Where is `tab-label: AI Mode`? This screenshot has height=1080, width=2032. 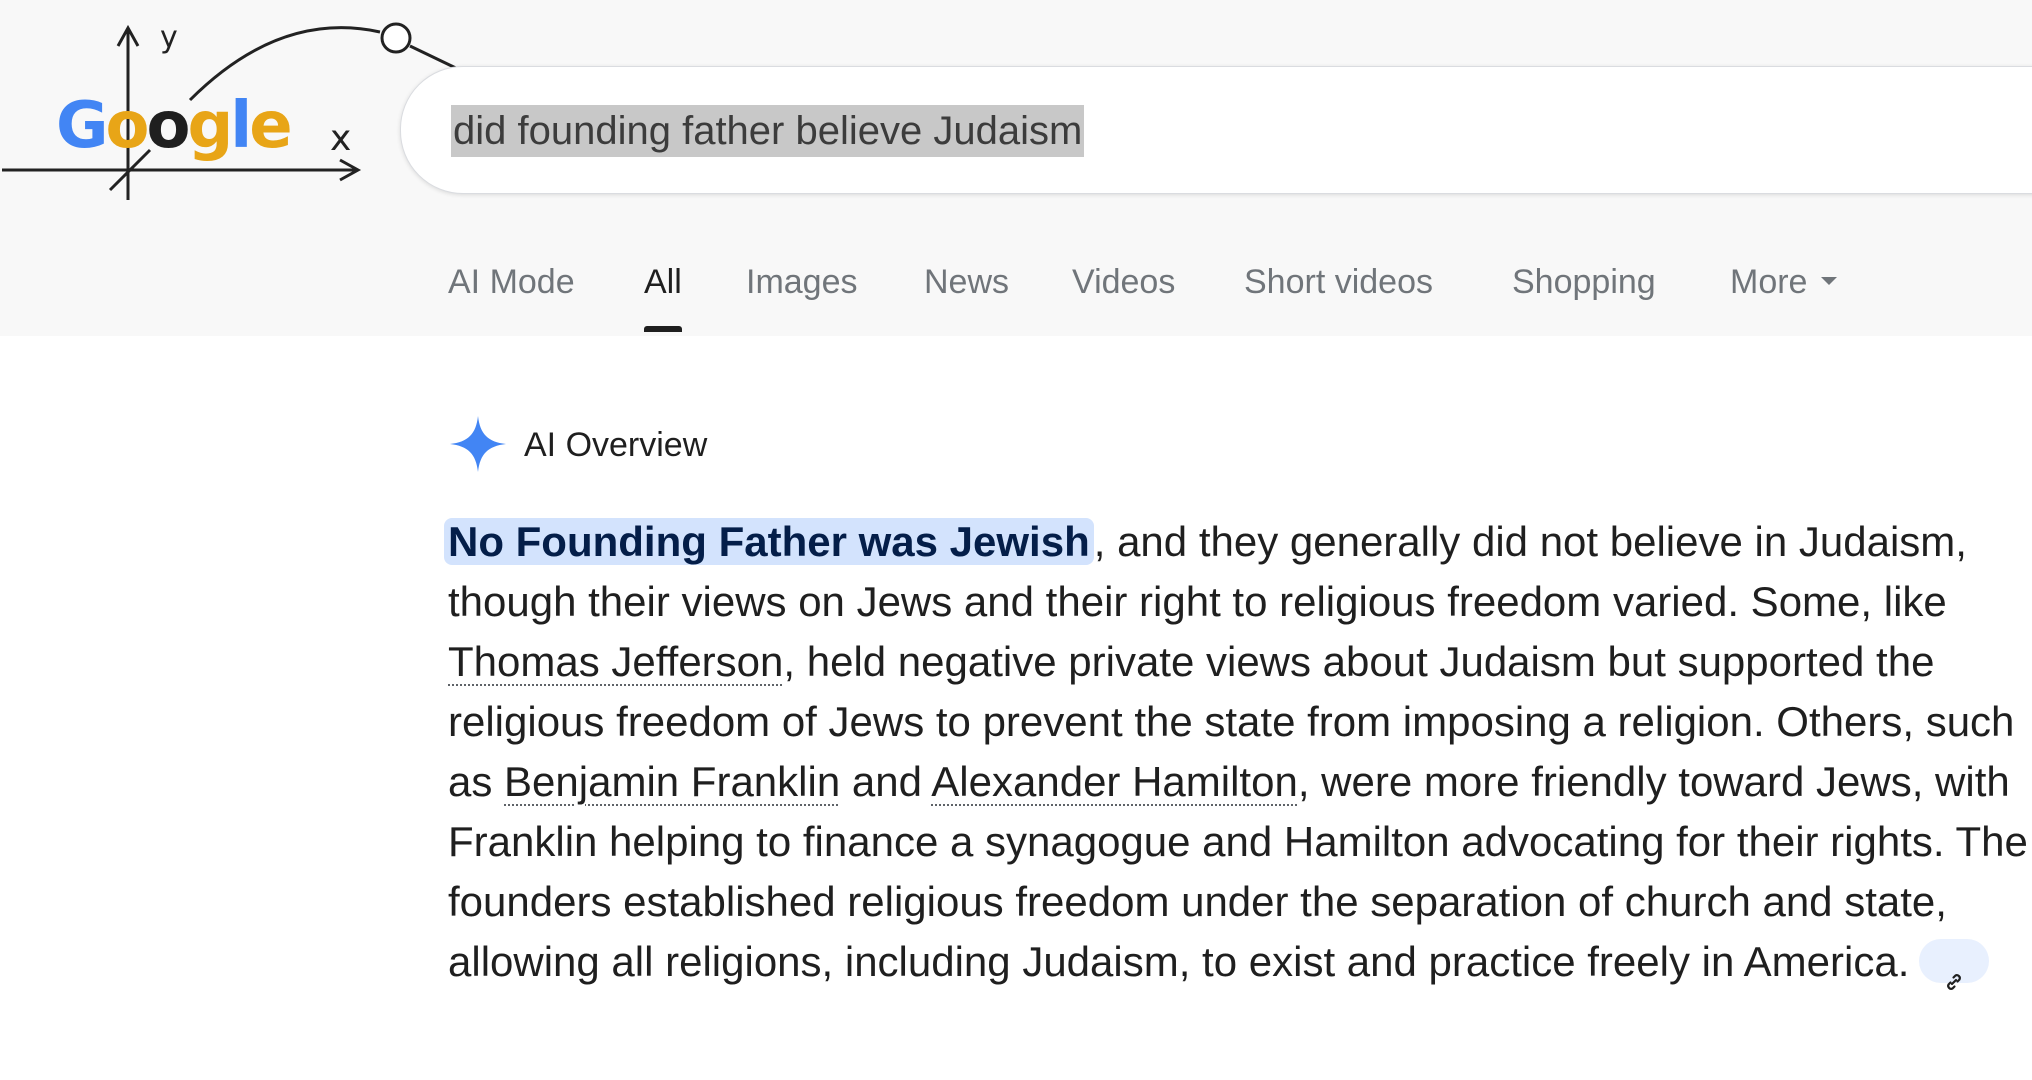
tab-label: AI Mode is located at coordinates (511, 282).